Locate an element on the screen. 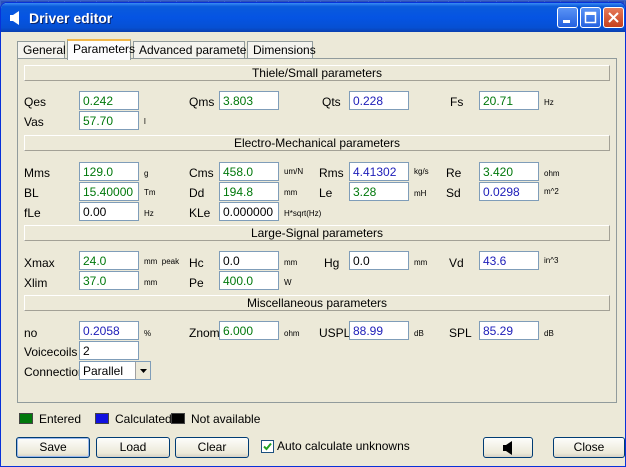 This screenshot has width=626, height=467. kle-unit: H*sqrt(Hz) is located at coordinates (303, 213).